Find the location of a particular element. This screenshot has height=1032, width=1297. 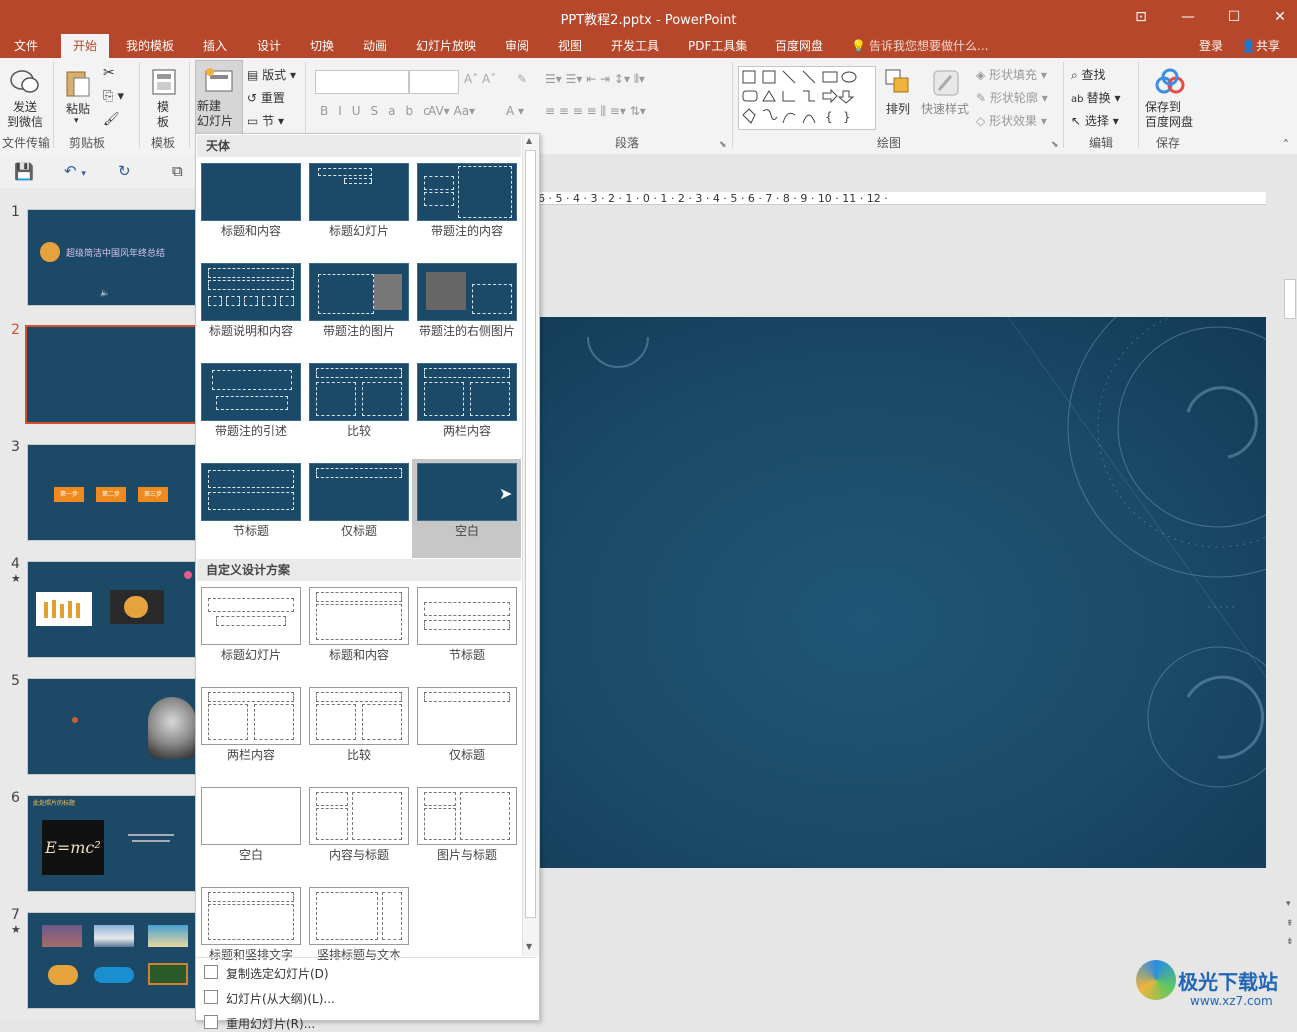

undo-icon: ↶ ▾ is located at coordinates (75, 171).